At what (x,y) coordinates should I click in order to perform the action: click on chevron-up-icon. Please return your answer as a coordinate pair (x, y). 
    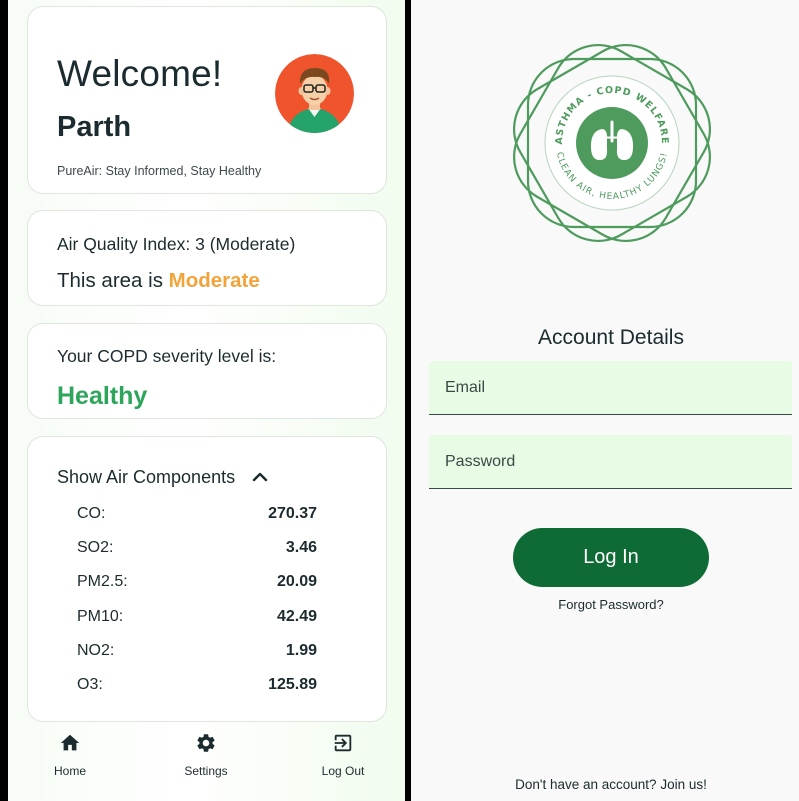
    Looking at the image, I should click on (260, 477).